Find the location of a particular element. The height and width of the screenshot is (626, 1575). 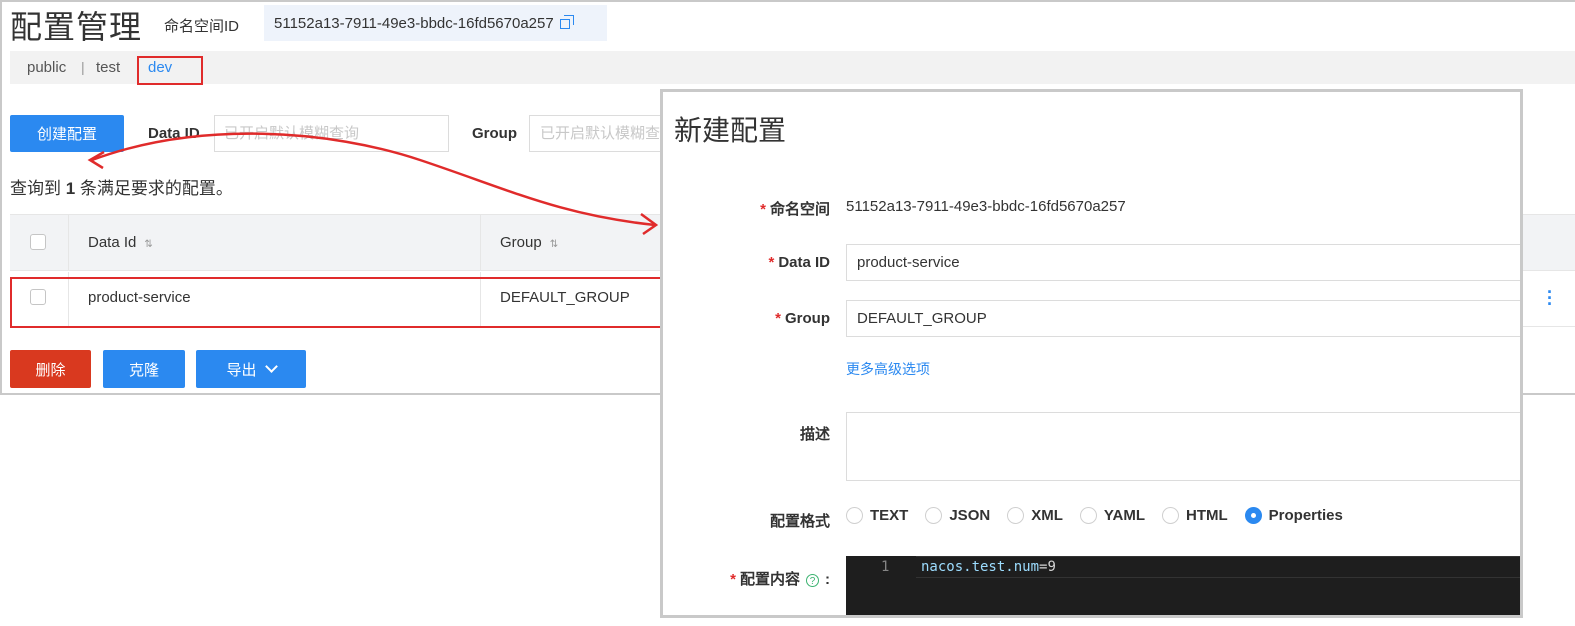

format-radio-group: TEXT JSON XML YAML HTML Properties is located at coordinates (1103, 515).